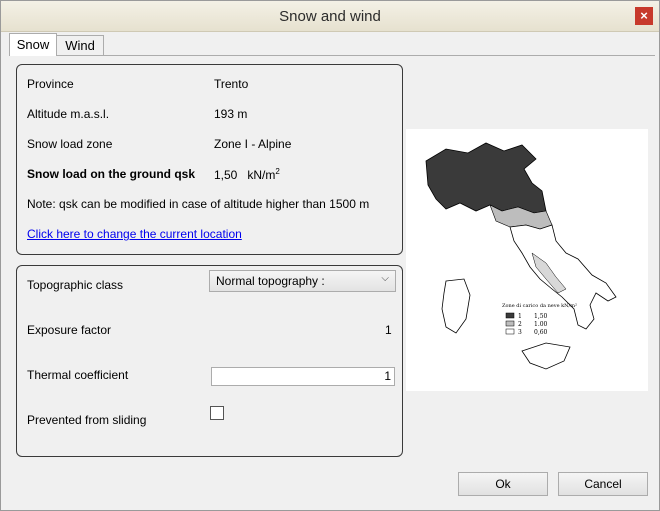  What do you see at coordinates (68, 114) in the screenshot?
I see `altitude-label: Altitude m.a.s.l.` at bounding box center [68, 114].